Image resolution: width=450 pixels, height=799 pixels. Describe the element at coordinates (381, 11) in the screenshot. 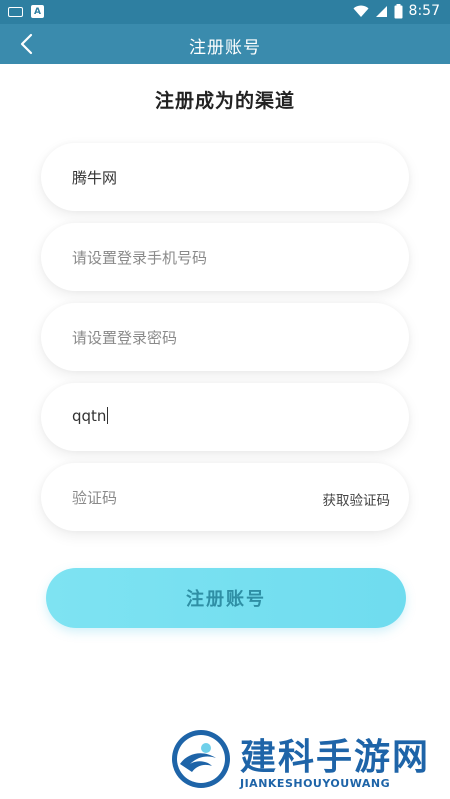

I see `signal-icon` at that location.